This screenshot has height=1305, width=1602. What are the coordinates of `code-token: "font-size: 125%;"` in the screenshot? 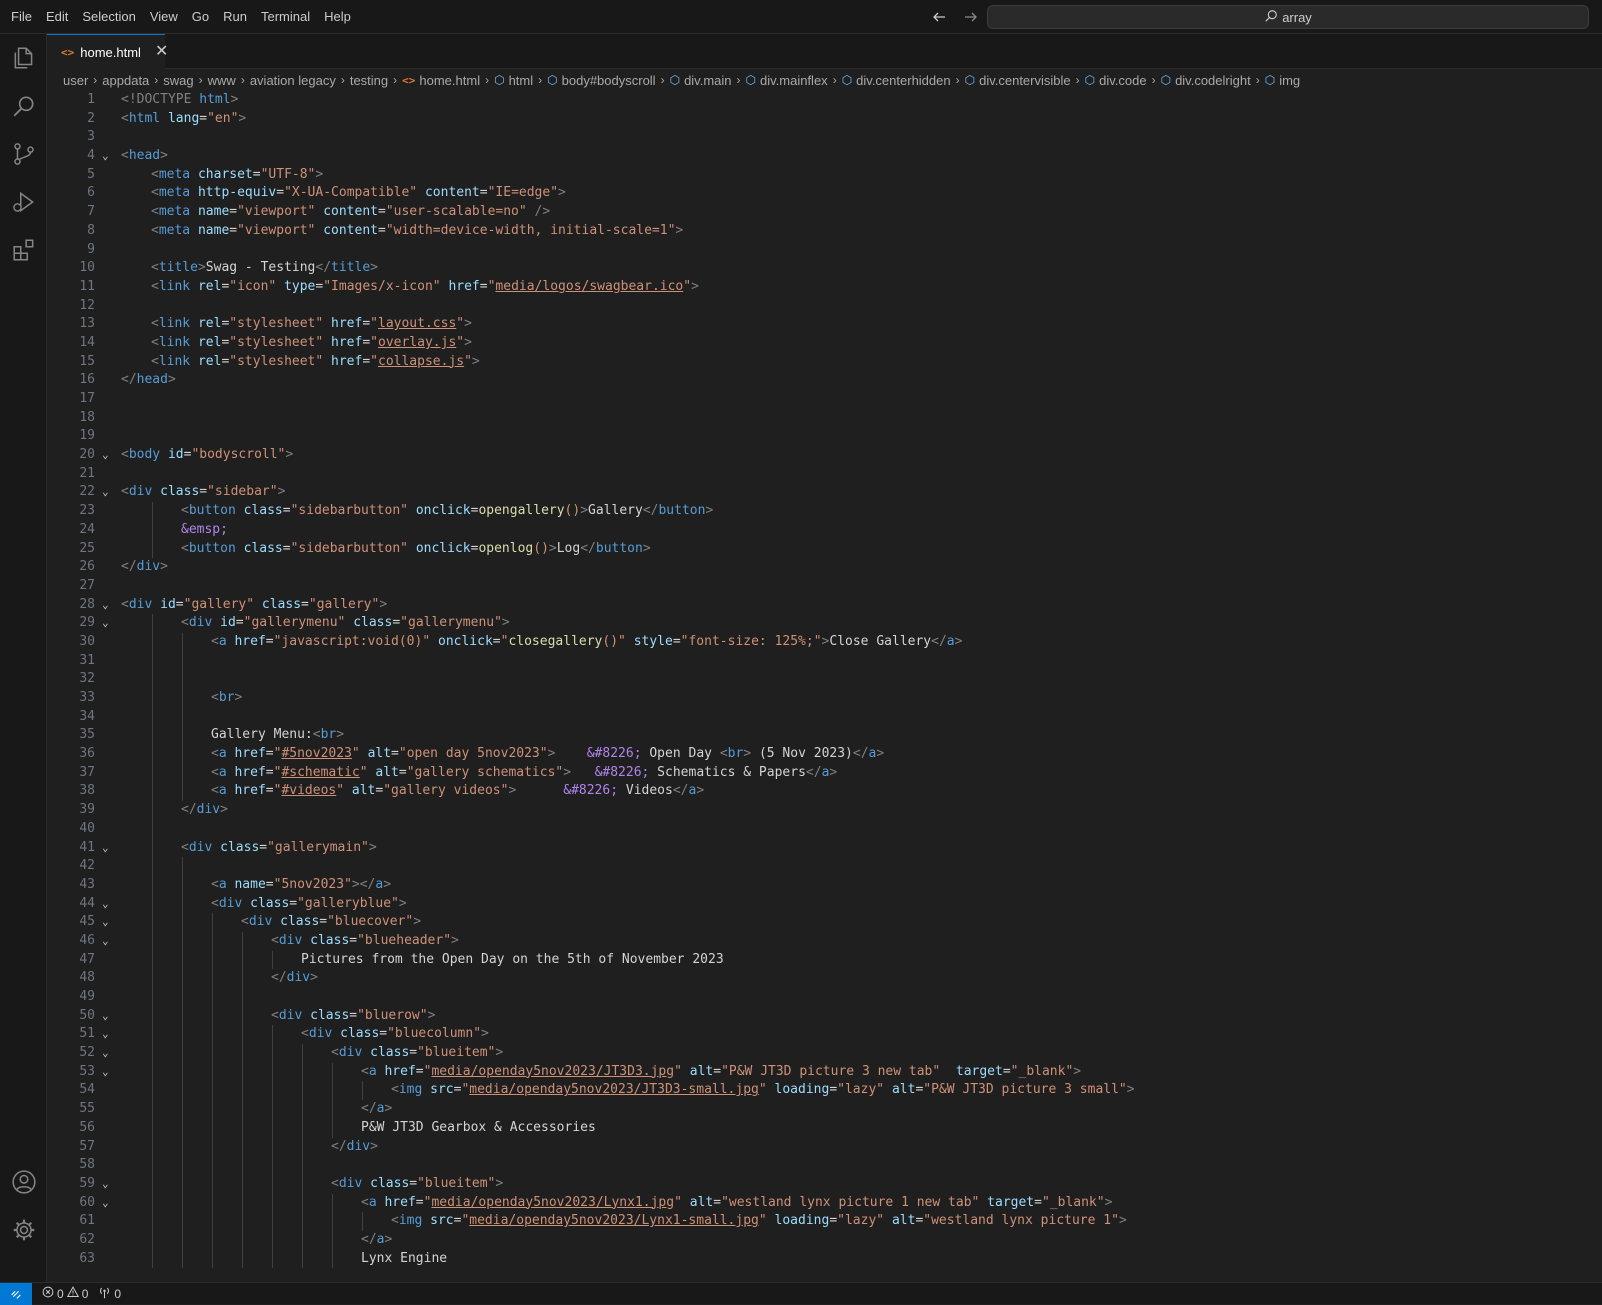 It's located at (751, 641).